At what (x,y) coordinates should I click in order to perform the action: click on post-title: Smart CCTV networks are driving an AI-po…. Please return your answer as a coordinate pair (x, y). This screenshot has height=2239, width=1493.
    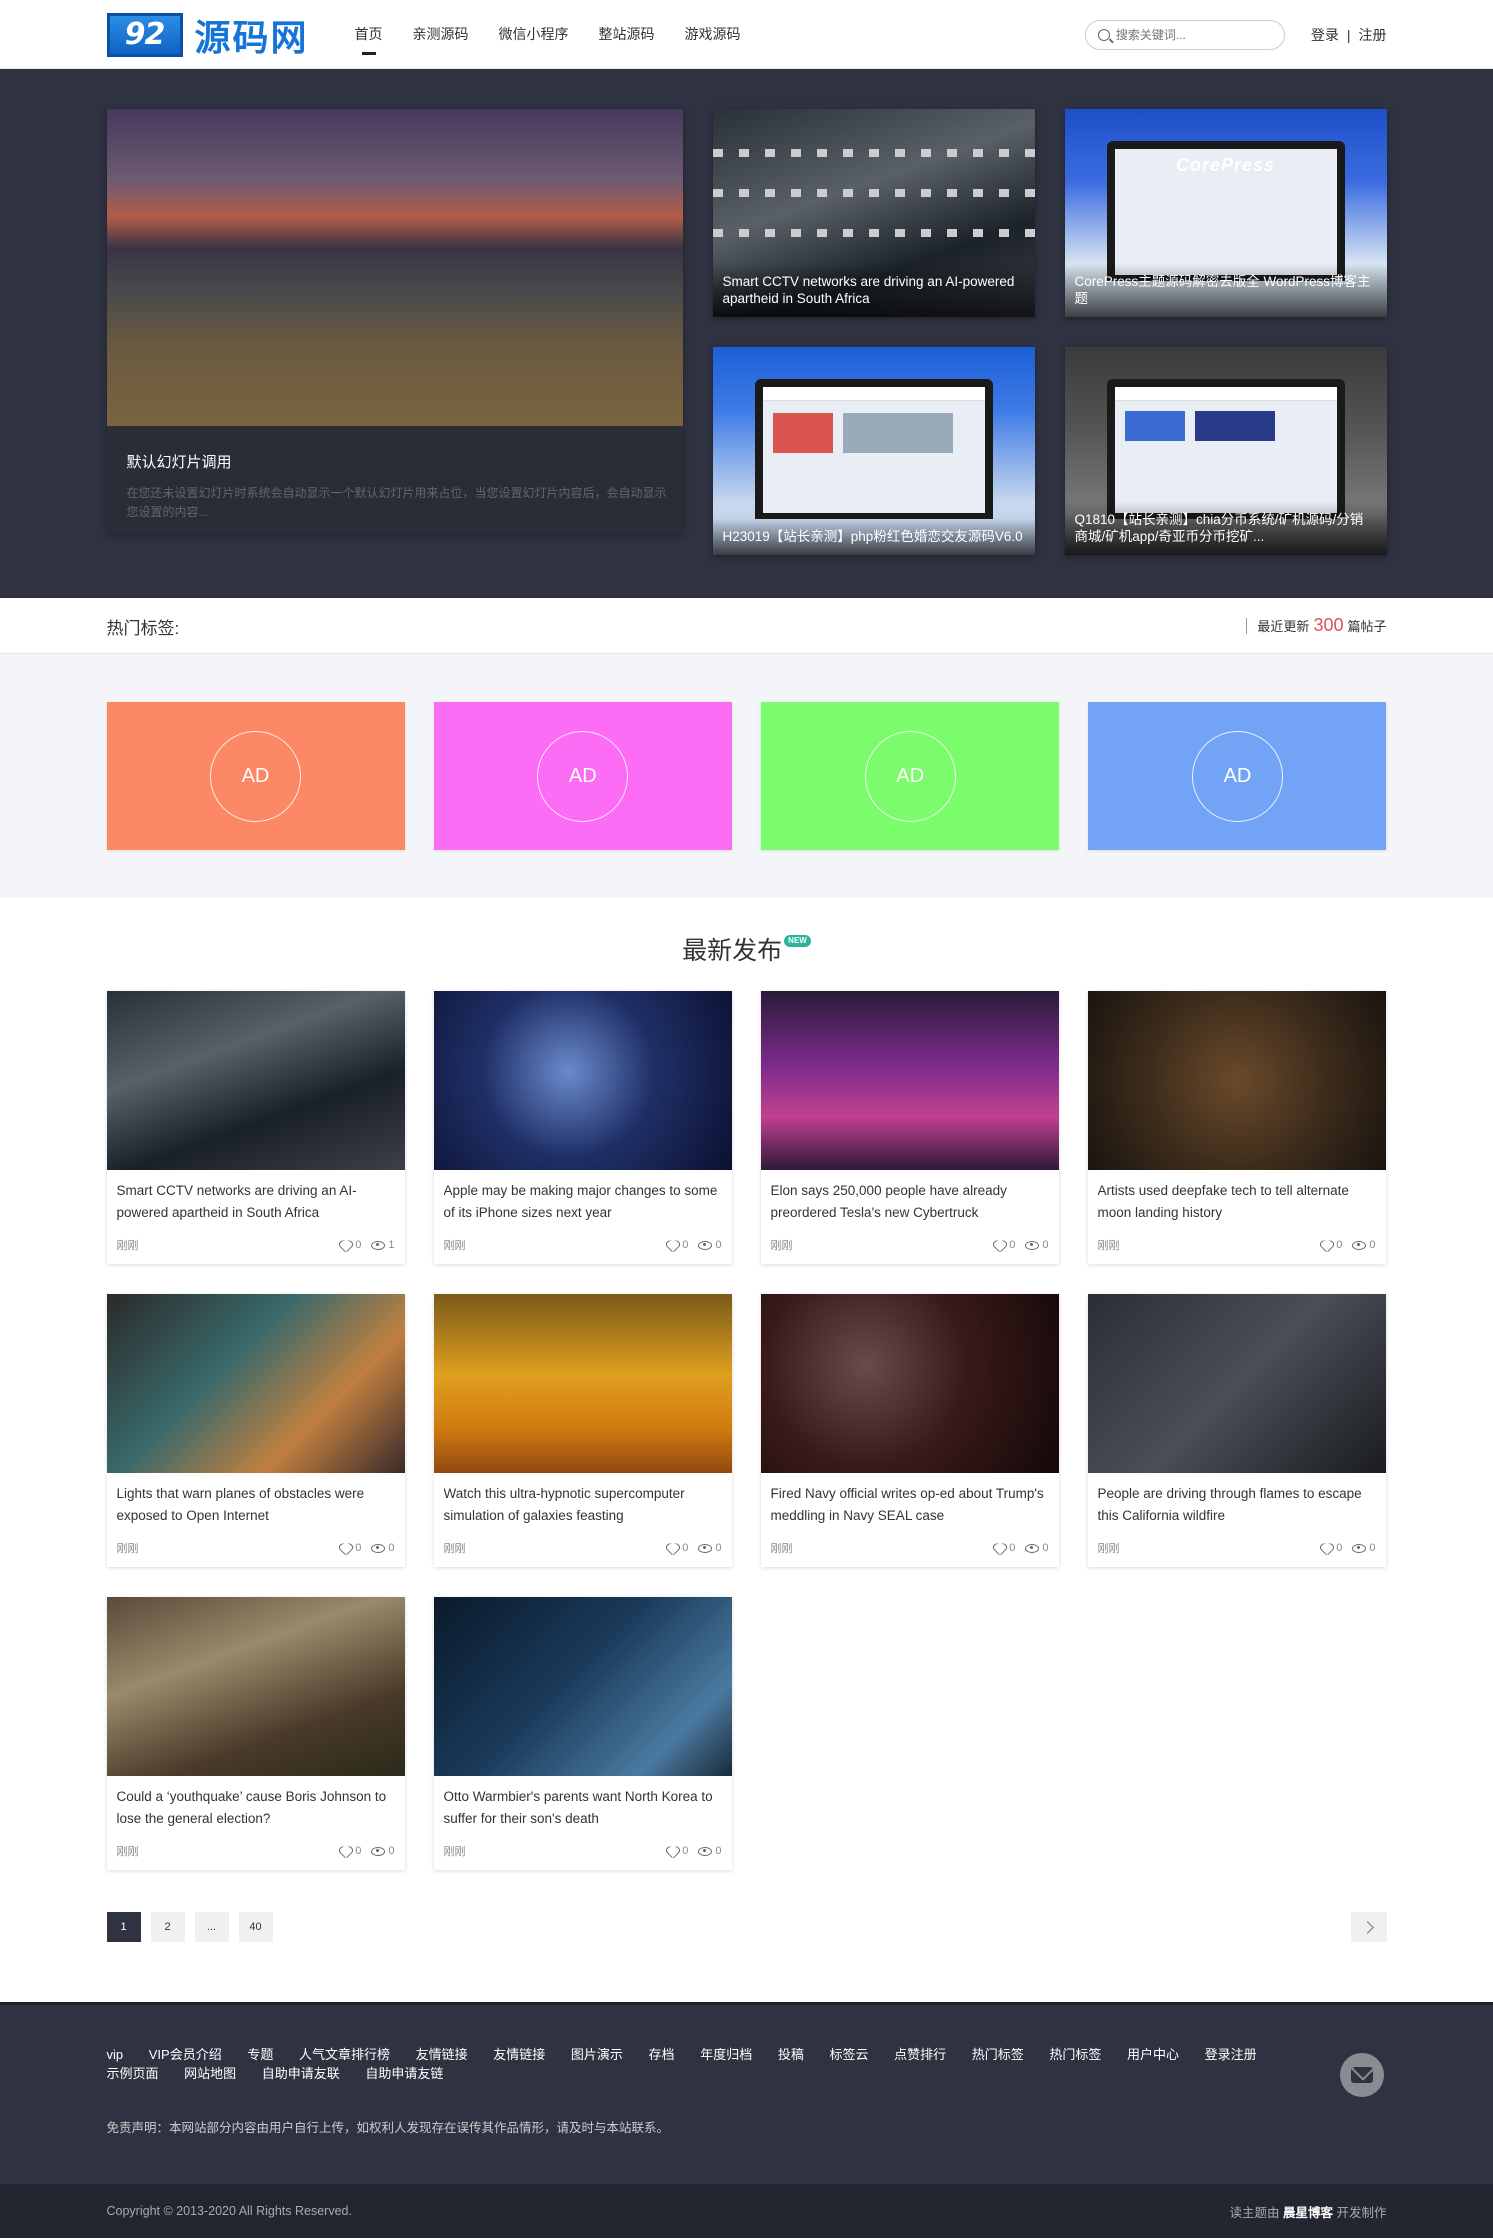
    Looking at the image, I should click on (256, 1202).